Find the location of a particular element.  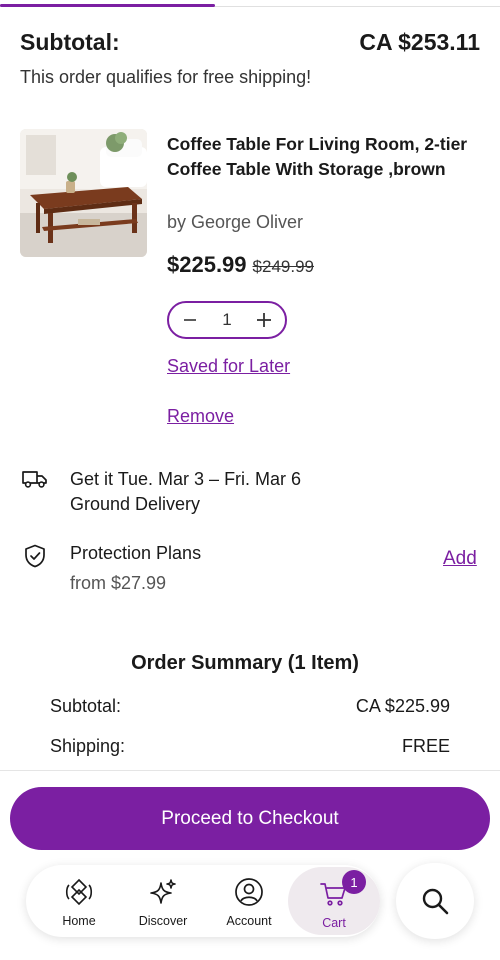

shield-check-icon is located at coordinates (35, 556).